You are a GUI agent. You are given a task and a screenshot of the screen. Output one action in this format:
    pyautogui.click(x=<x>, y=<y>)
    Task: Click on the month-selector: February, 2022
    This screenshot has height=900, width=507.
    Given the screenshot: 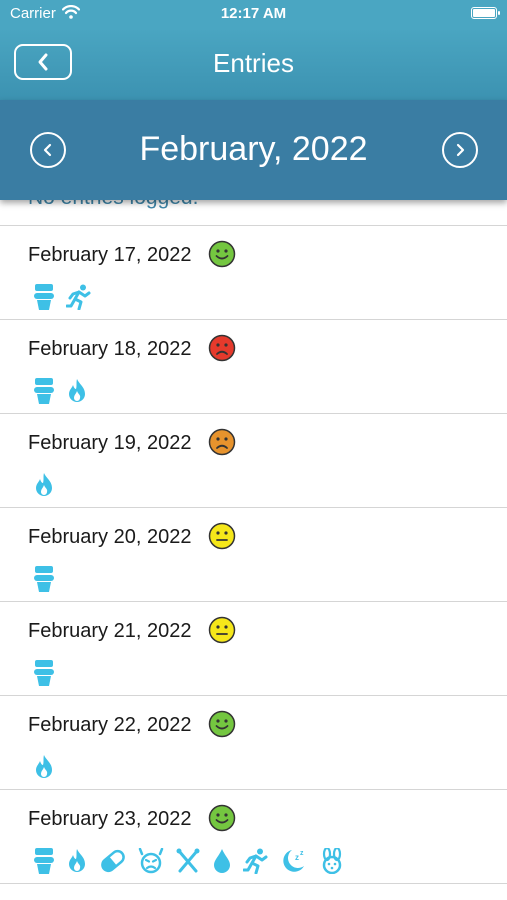 What is the action you would take?
    pyautogui.click(x=253, y=150)
    